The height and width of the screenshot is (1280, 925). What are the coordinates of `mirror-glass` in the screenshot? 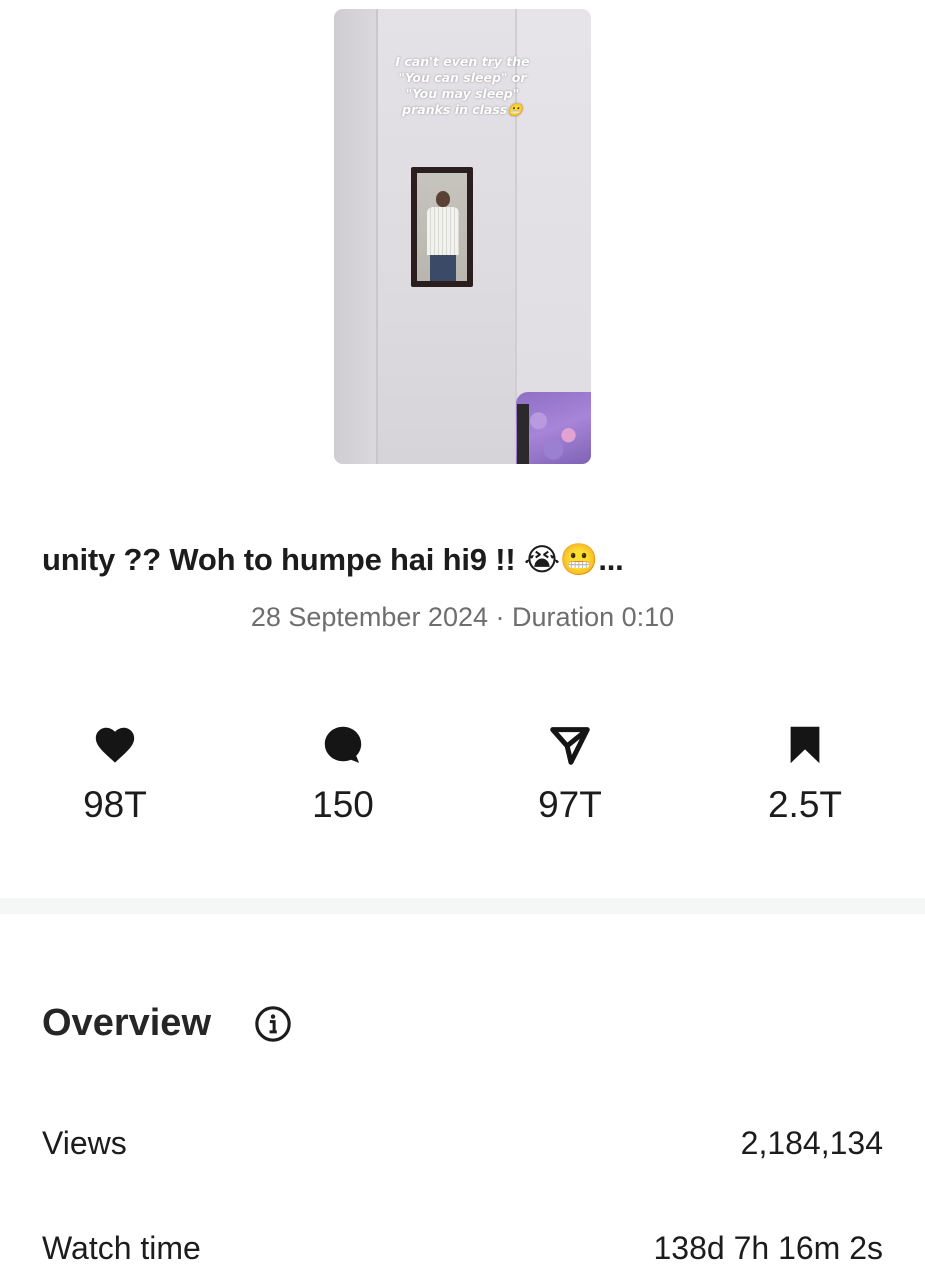 It's located at (442, 227).